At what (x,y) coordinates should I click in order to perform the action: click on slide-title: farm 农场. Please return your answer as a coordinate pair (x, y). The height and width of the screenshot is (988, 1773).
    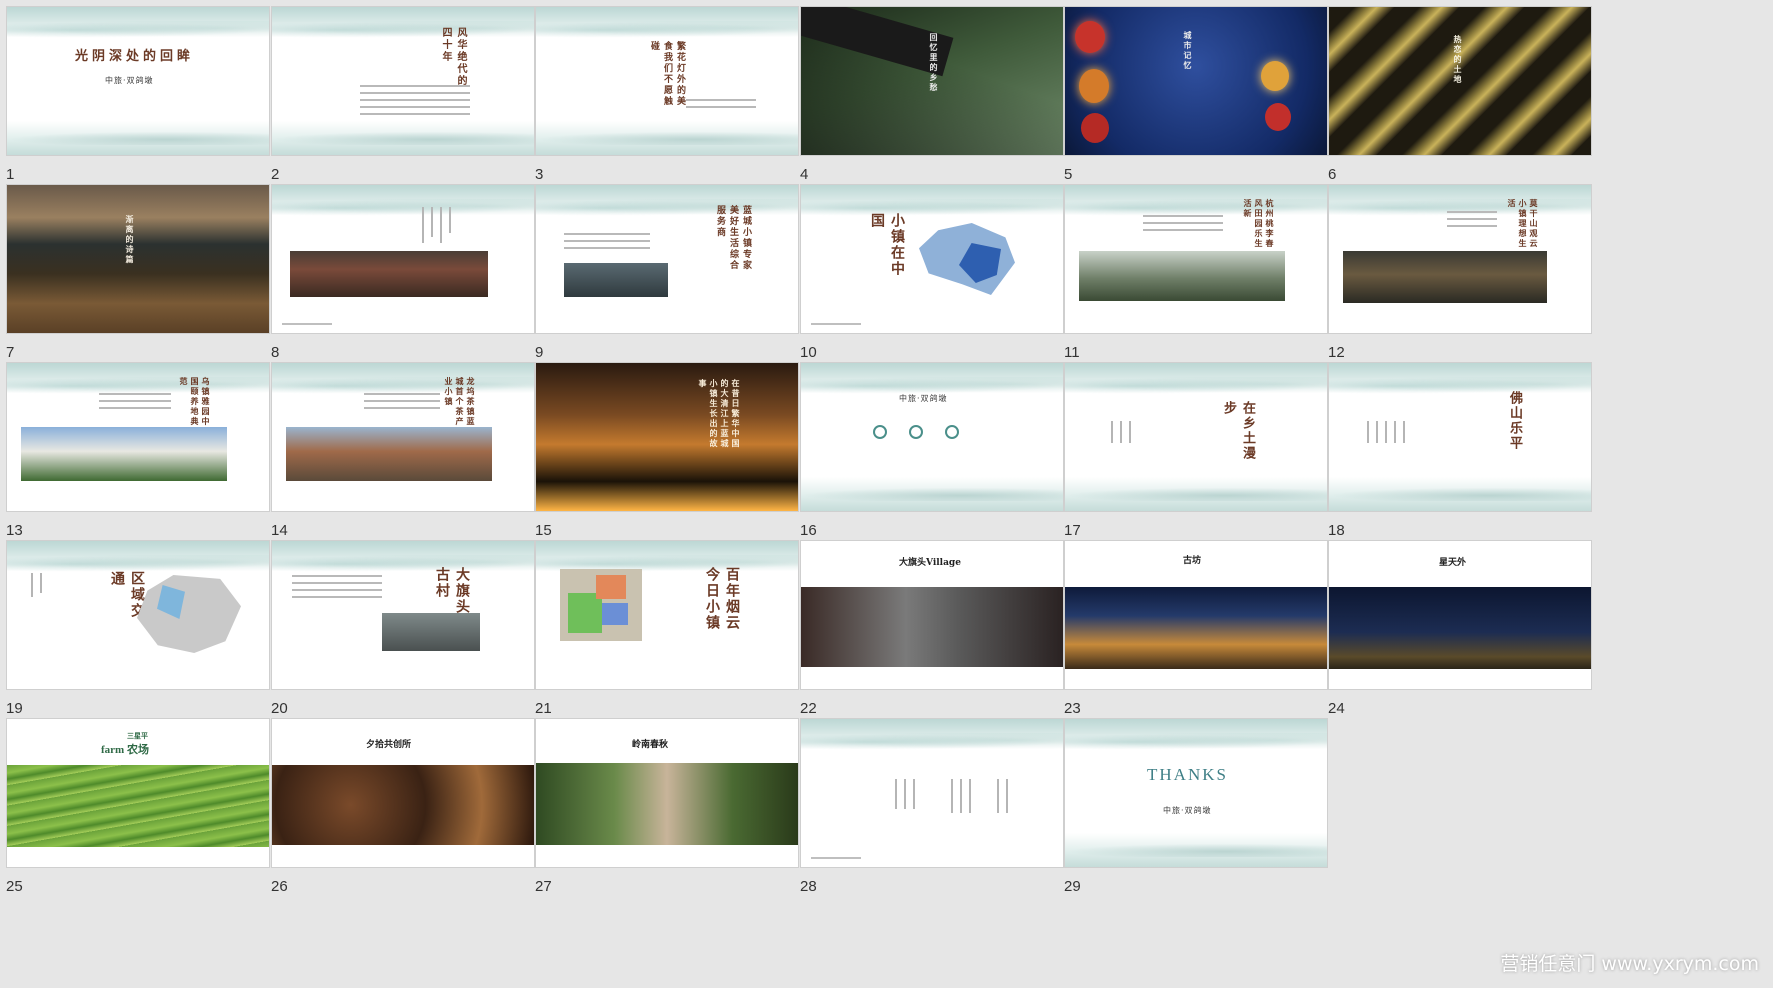
    Looking at the image, I should click on (125, 750).